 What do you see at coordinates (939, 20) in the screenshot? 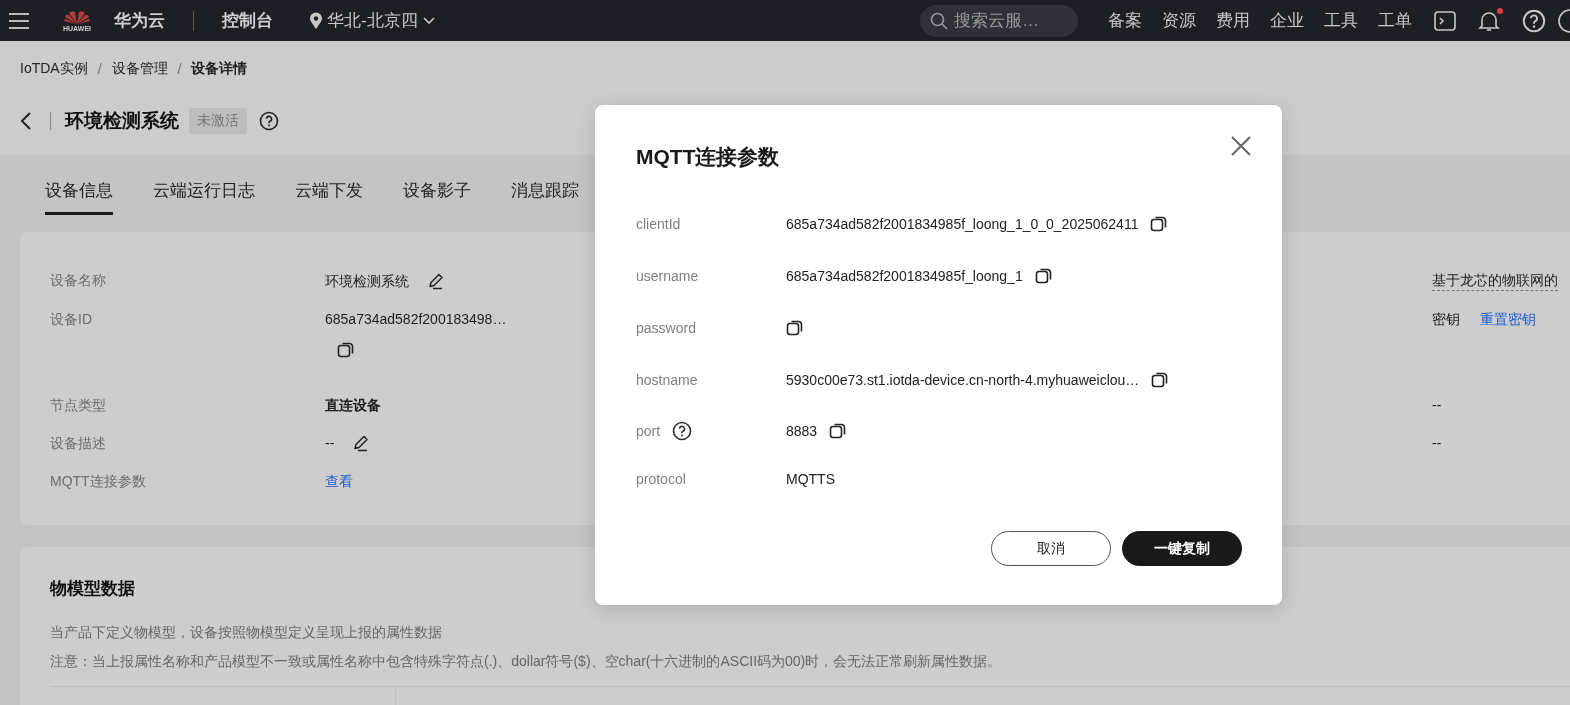
I see `search-icon` at bounding box center [939, 20].